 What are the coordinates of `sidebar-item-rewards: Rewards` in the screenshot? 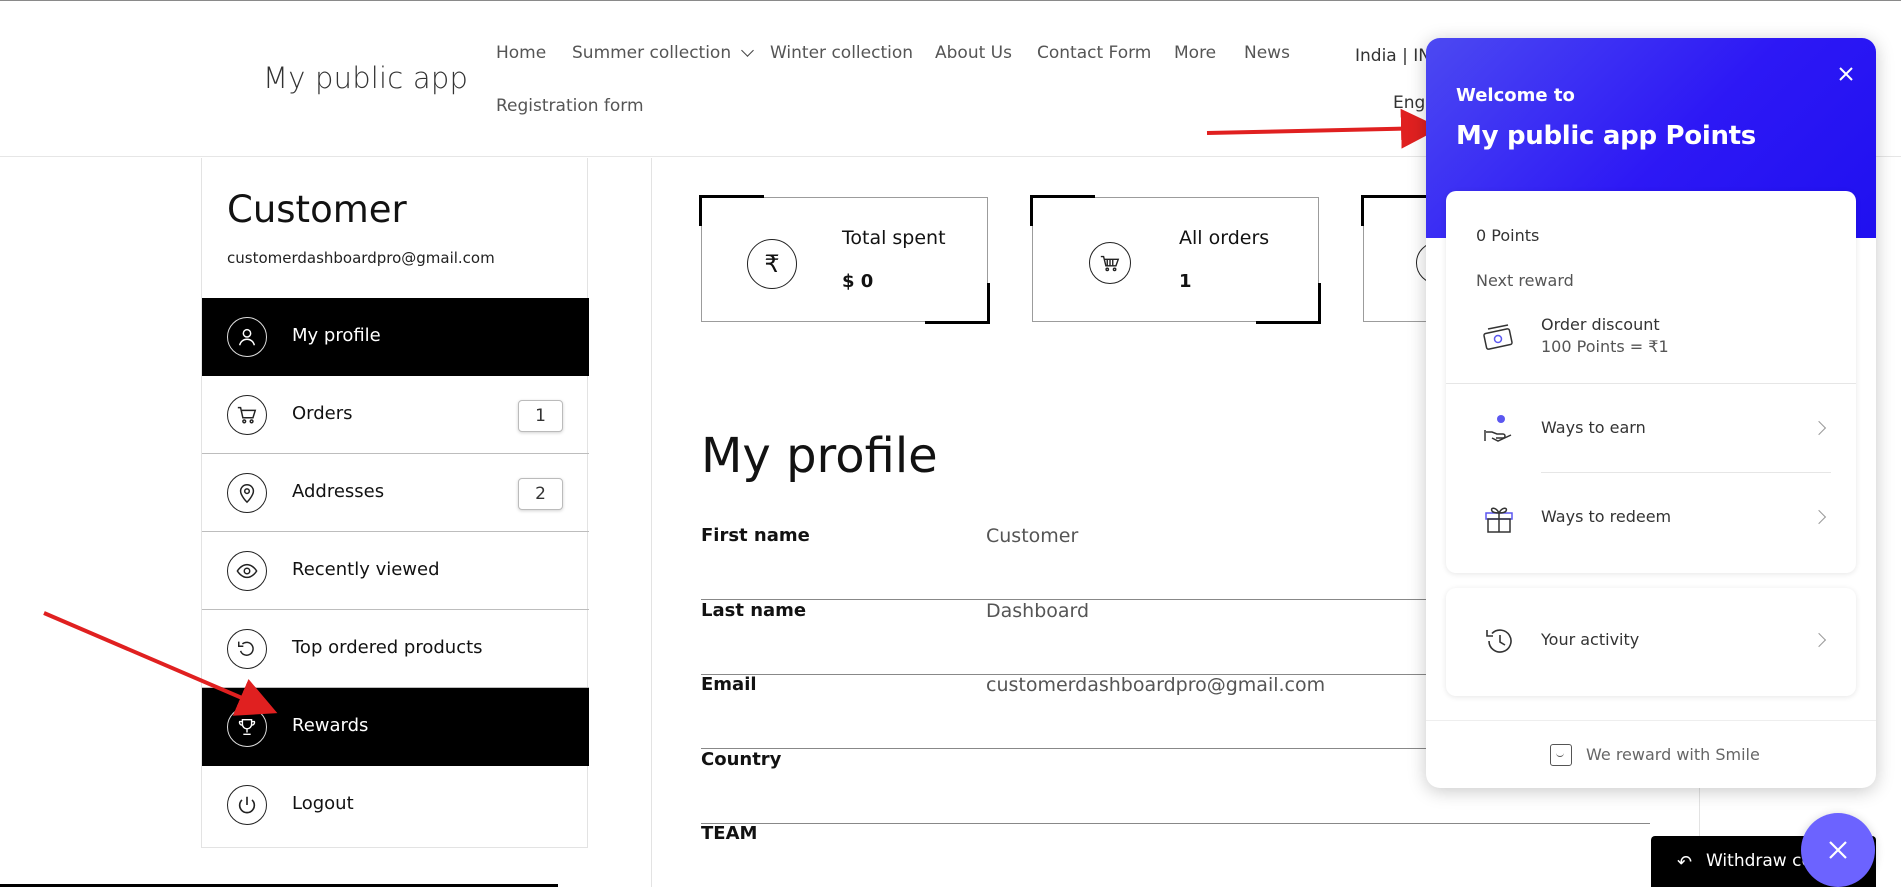 It's located at (395, 727).